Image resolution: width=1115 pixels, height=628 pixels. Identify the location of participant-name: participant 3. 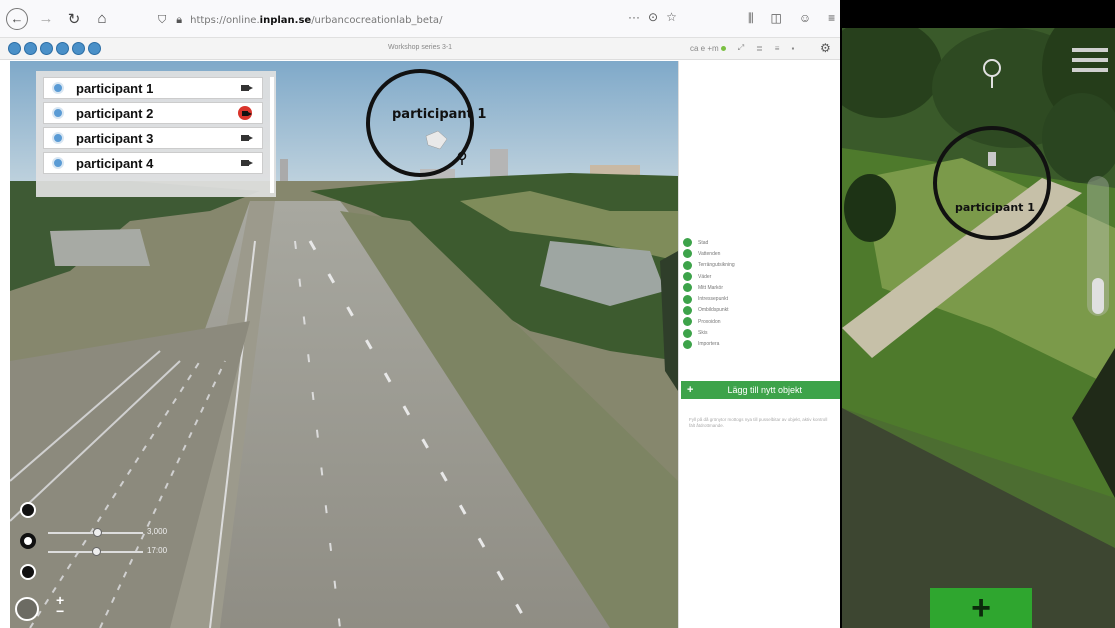
(115, 138).